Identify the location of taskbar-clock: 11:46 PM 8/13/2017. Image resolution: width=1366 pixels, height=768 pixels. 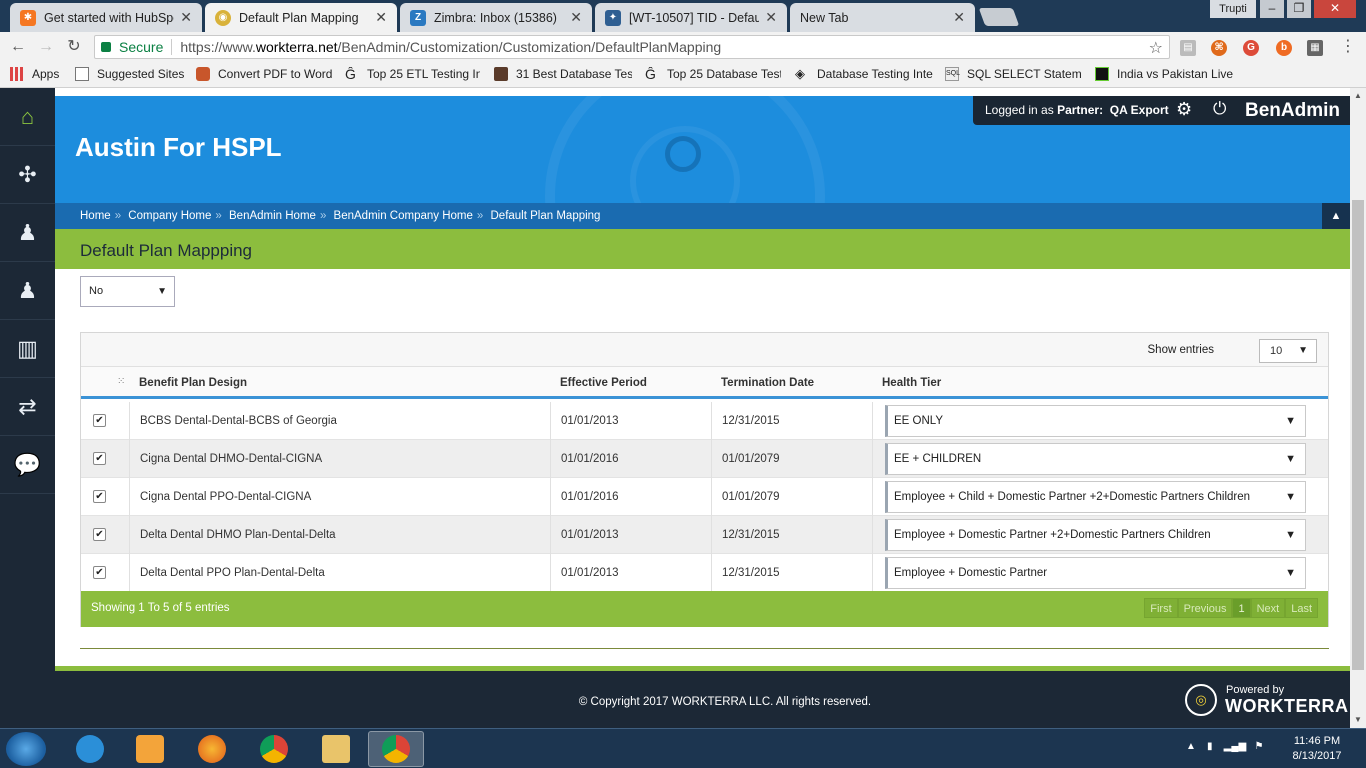
(1317, 749).